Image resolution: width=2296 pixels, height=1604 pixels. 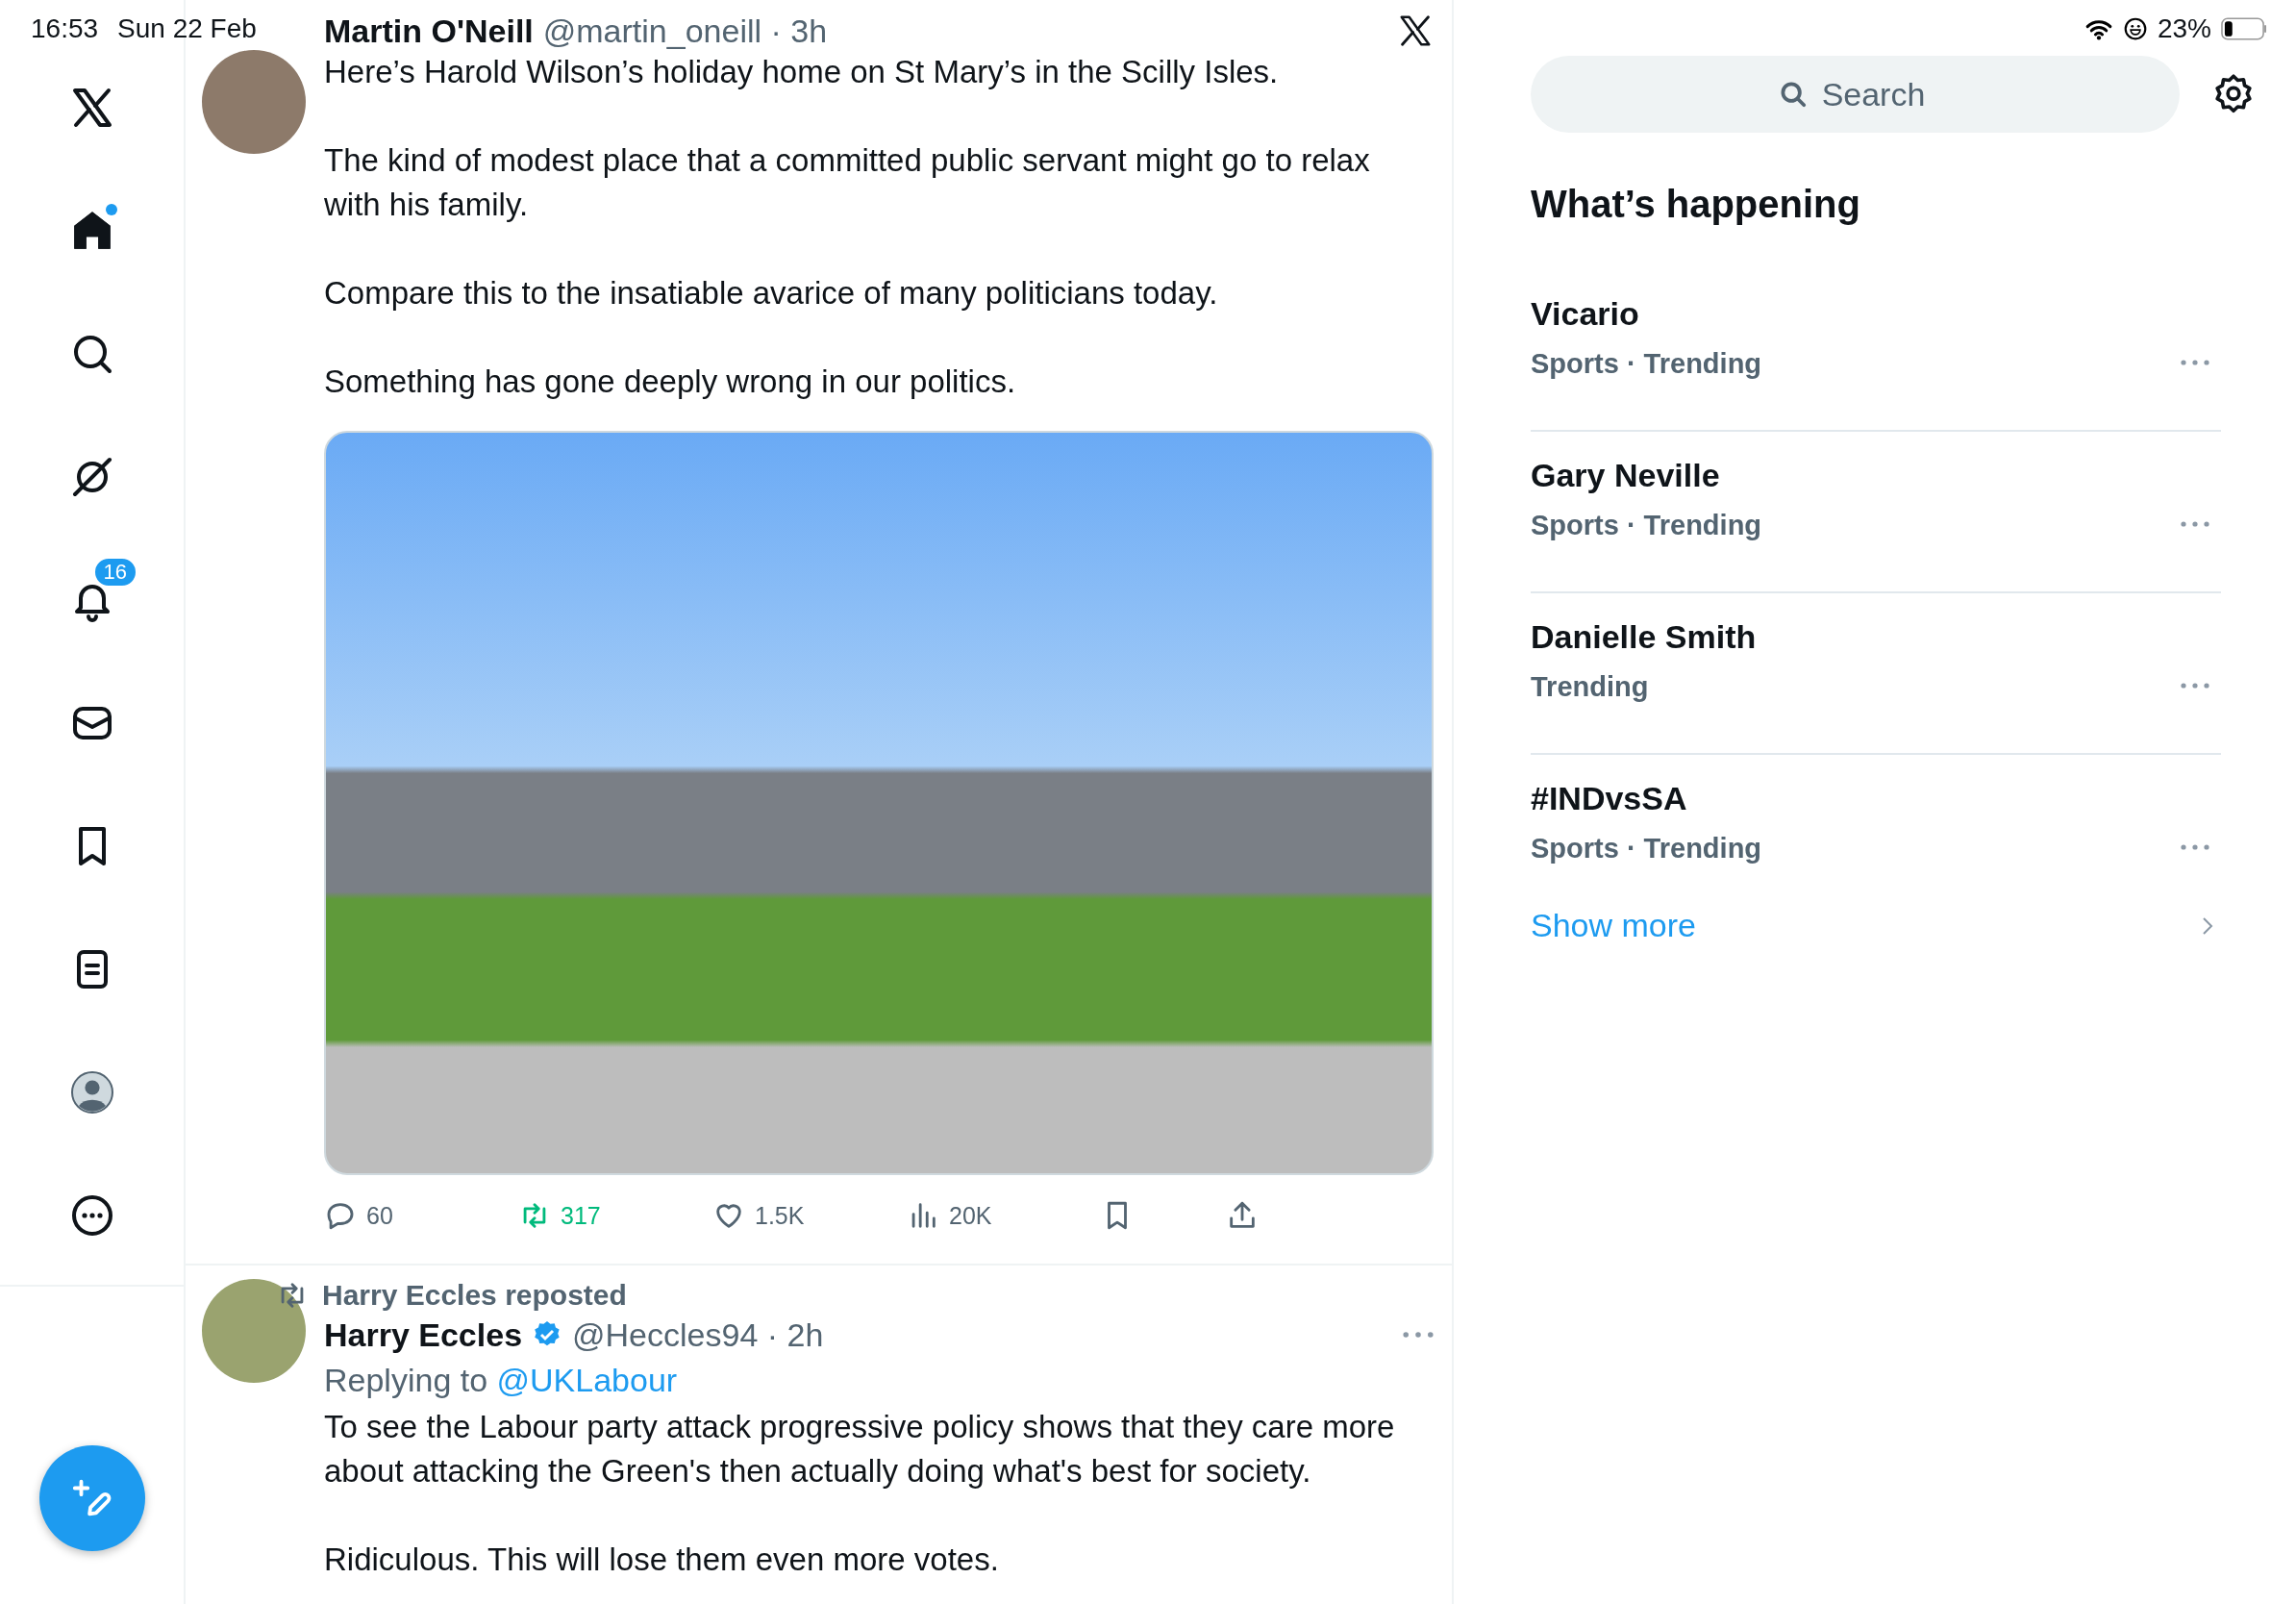 I want to click on post-text: Compare this to the insatiable avarice of many politicians today., so click(x=771, y=293).